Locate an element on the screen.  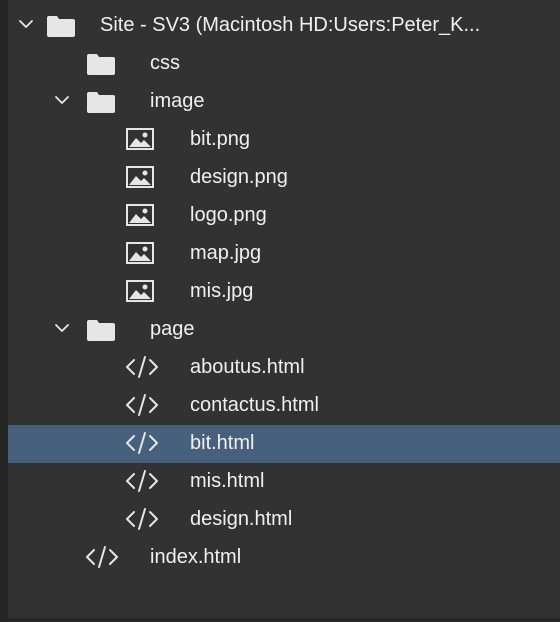
tree-item-folder-page: page is located at coordinates (284, 330).